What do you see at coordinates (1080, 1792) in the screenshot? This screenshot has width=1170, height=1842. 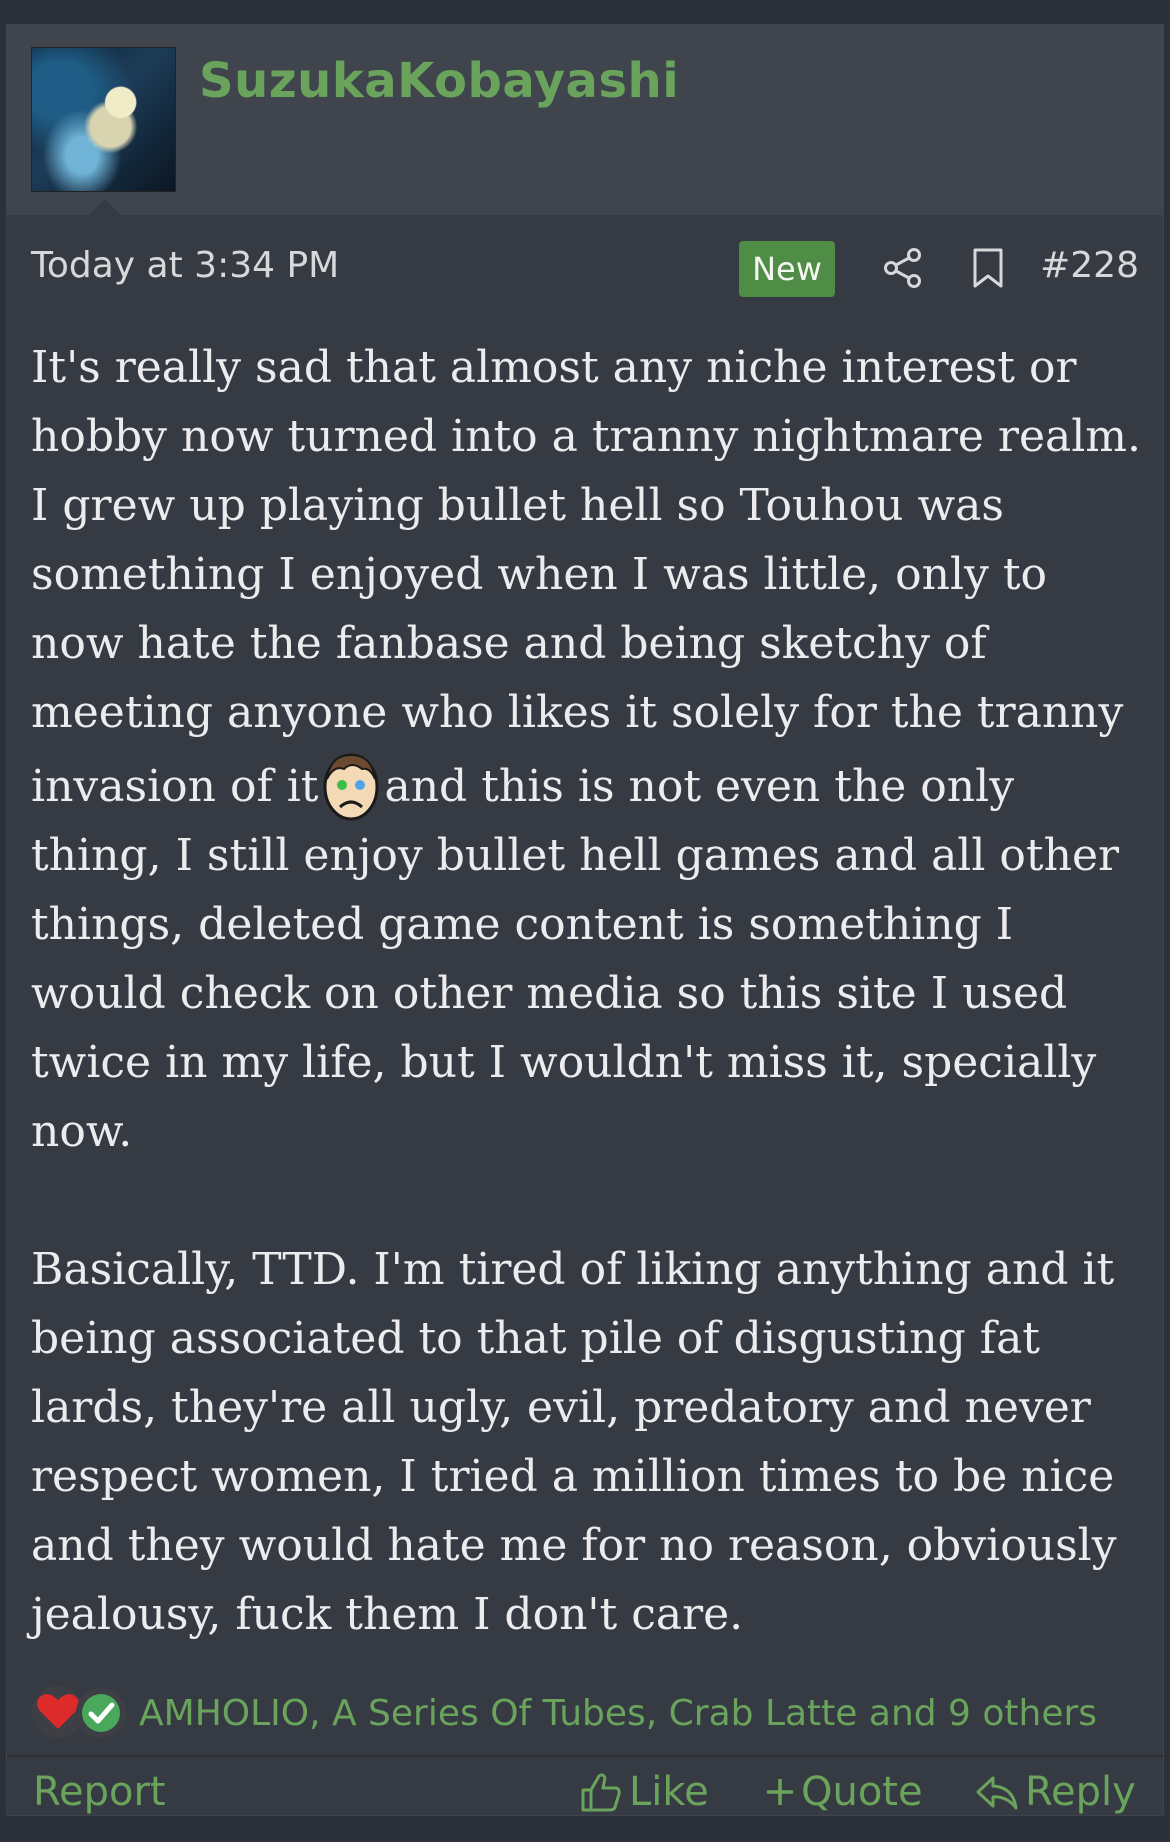 I see `reply-label: Reply` at bounding box center [1080, 1792].